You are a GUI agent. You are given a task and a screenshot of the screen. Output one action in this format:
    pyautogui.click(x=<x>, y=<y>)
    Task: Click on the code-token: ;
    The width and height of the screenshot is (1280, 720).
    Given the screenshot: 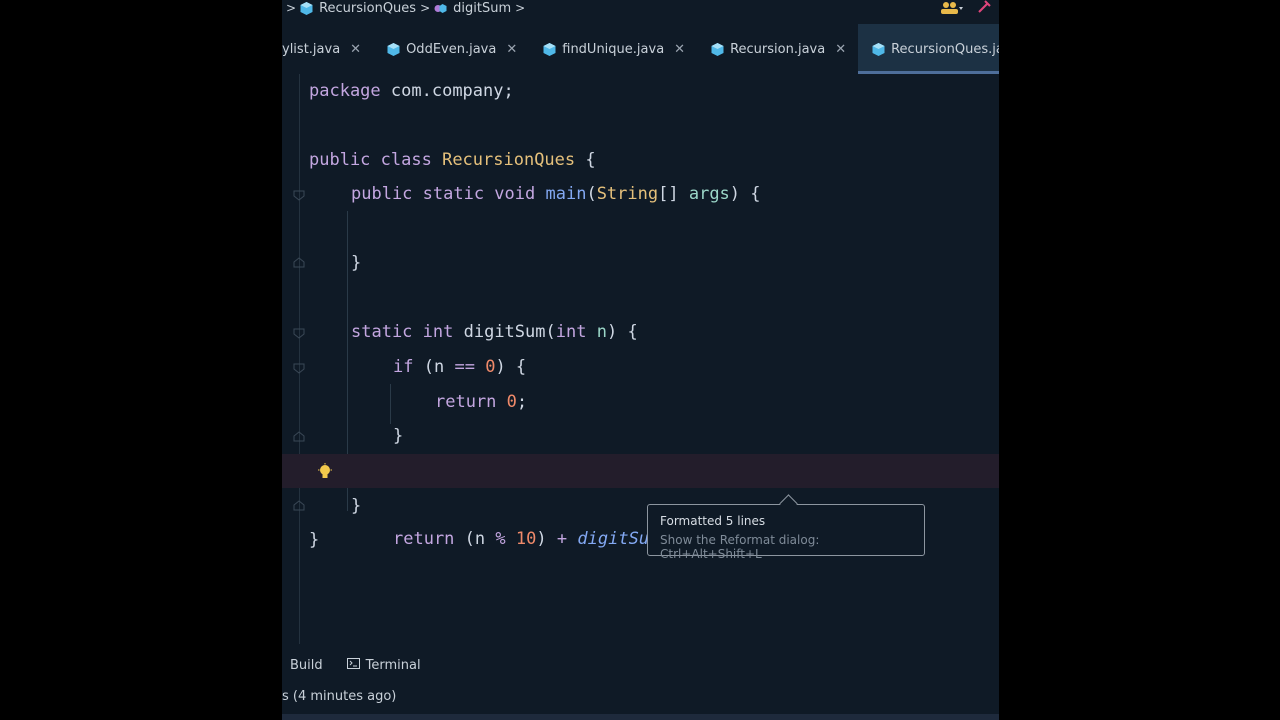 What is the action you would take?
    pyautogui.click(x=522, y=402)
    